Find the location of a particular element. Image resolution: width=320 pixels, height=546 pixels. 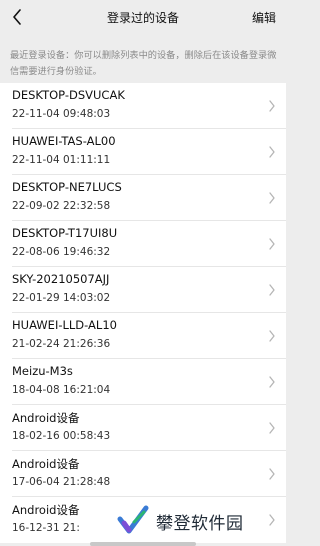

device-row: Meizu-M3s 18-04-08 16:21:04 is located at coordinates (143, 382).